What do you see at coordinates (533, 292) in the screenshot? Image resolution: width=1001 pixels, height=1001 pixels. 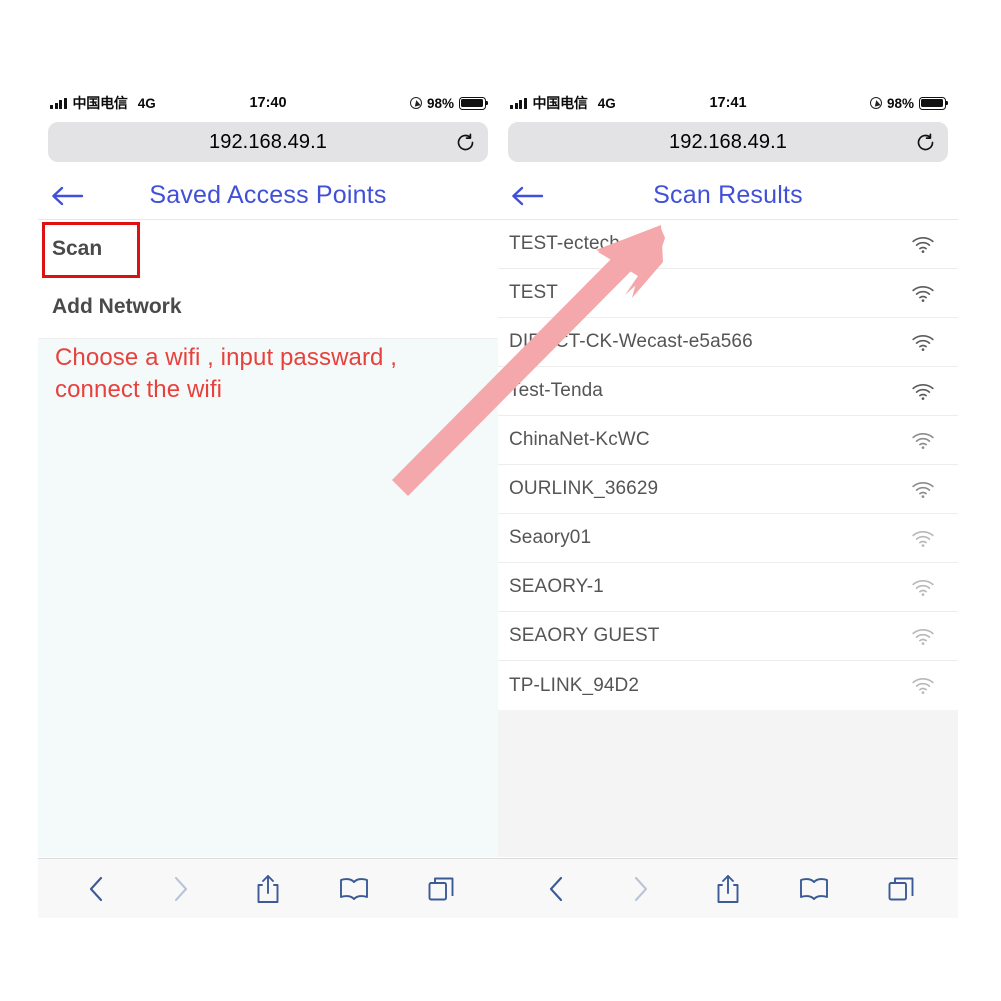 I see `wifi-network-name: TEST` at bounding box center [533, 292].